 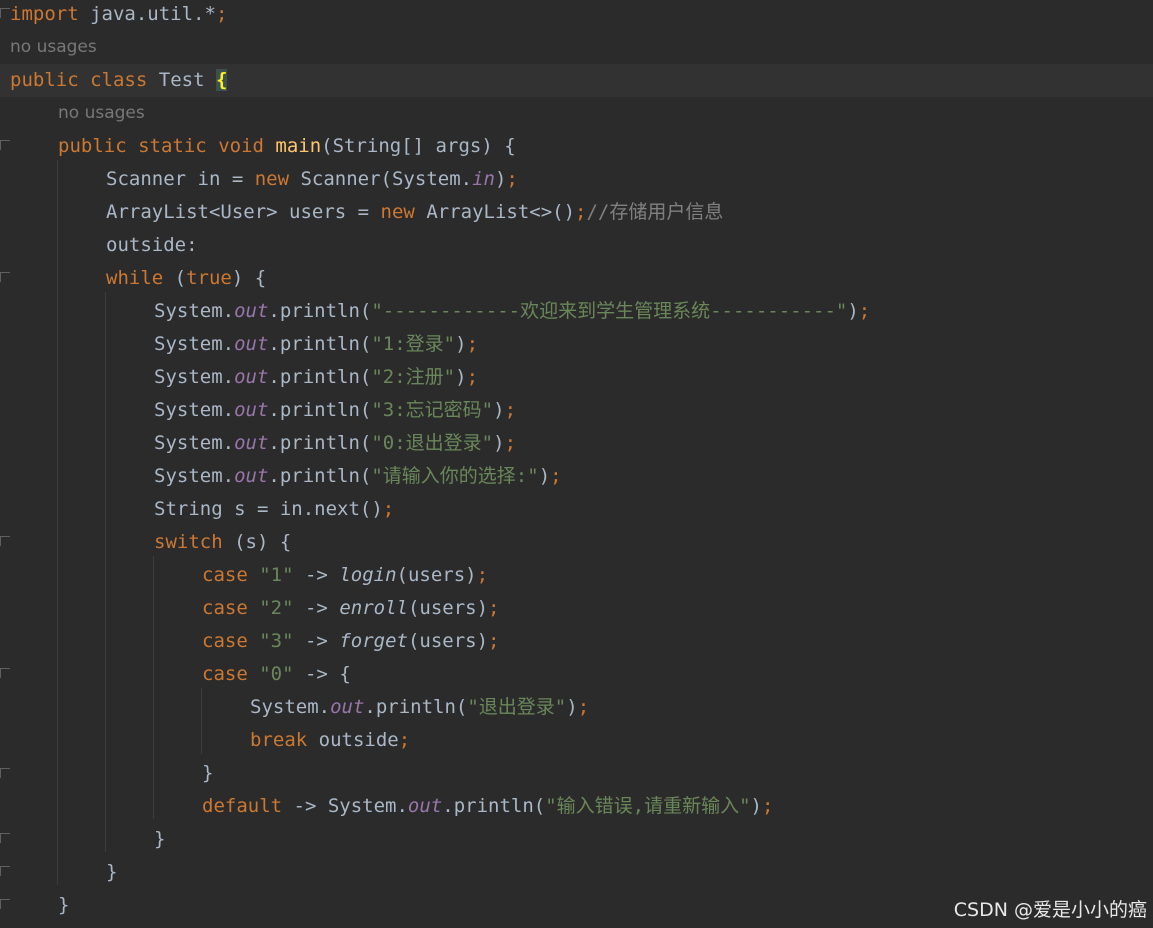 I want to click on code-line-current: public class Test {, so click(x=576, y=80).